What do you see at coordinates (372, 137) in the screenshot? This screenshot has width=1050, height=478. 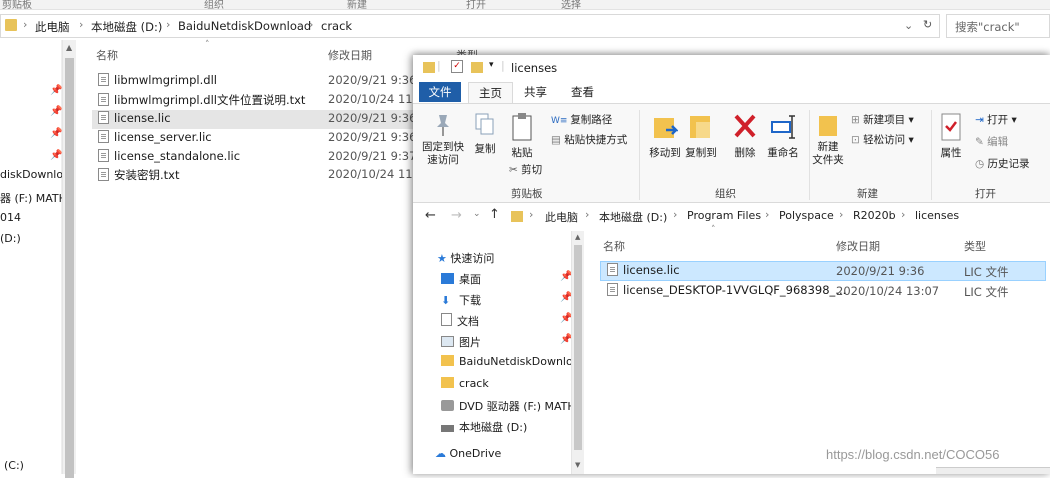 I see `file-date: 2020/9/21 9:36` at bounding box center [372, 137].